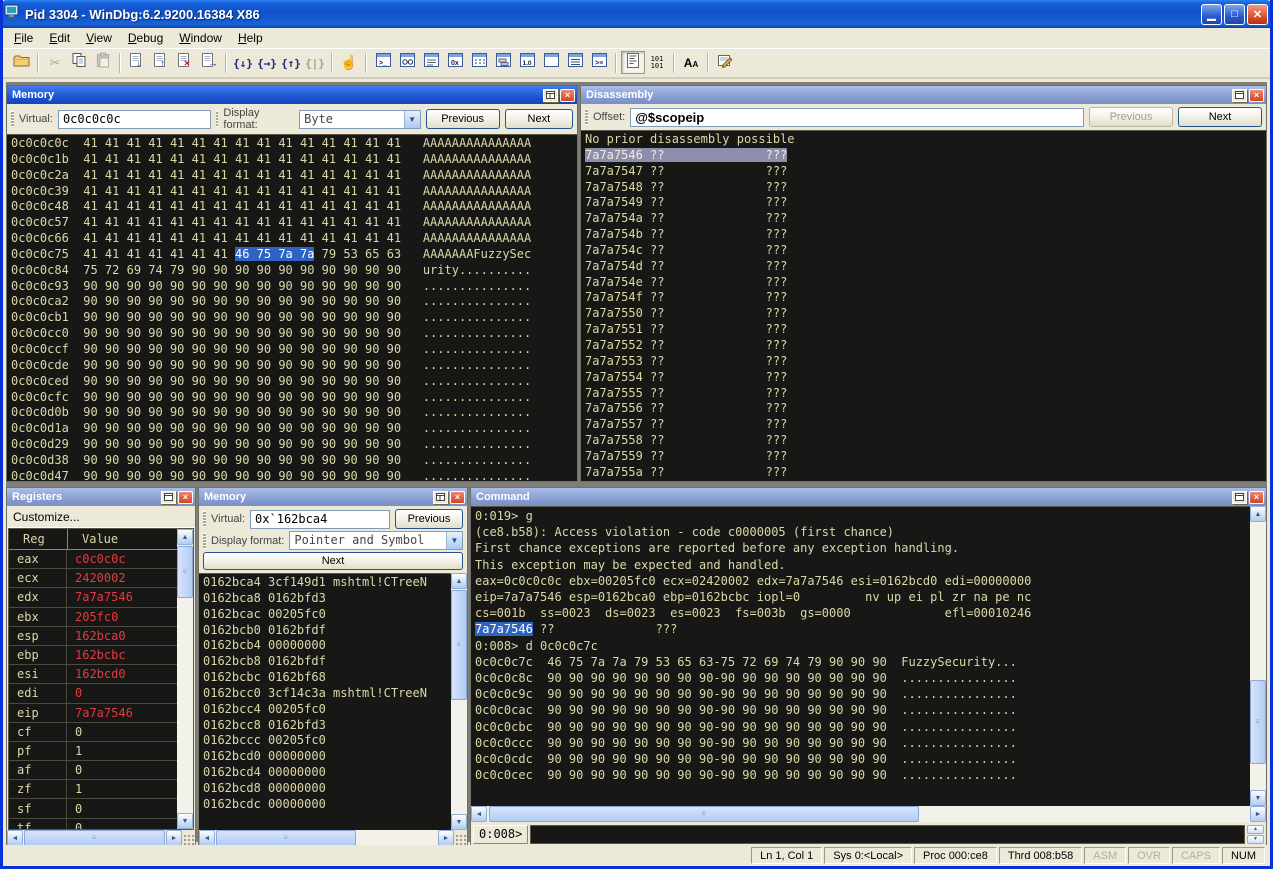 Image resolution: width=1273 pixels, height=869 pixels. Describe the element at coordinates (333, 497) in the screenshot. I see `memory2-pane-titlebar: Memory ×` at that location.